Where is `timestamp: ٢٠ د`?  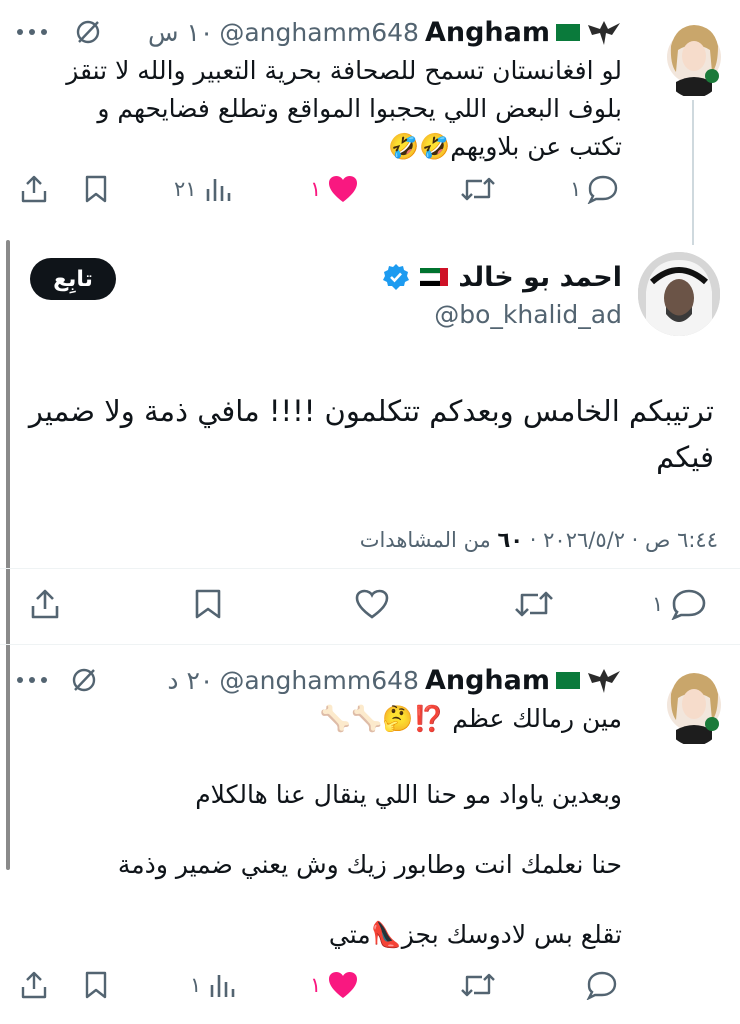 timestamp: ٢٠ د is located at coordinates (190, 680).